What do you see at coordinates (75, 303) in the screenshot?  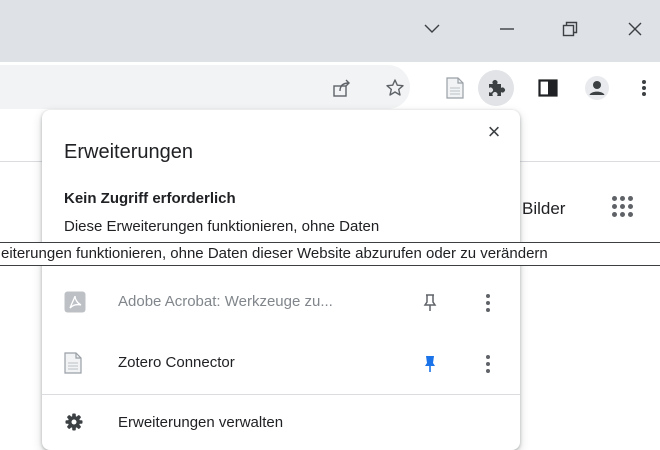 I see `adobe-acrobat-icon` at bounding box center [75, 303].